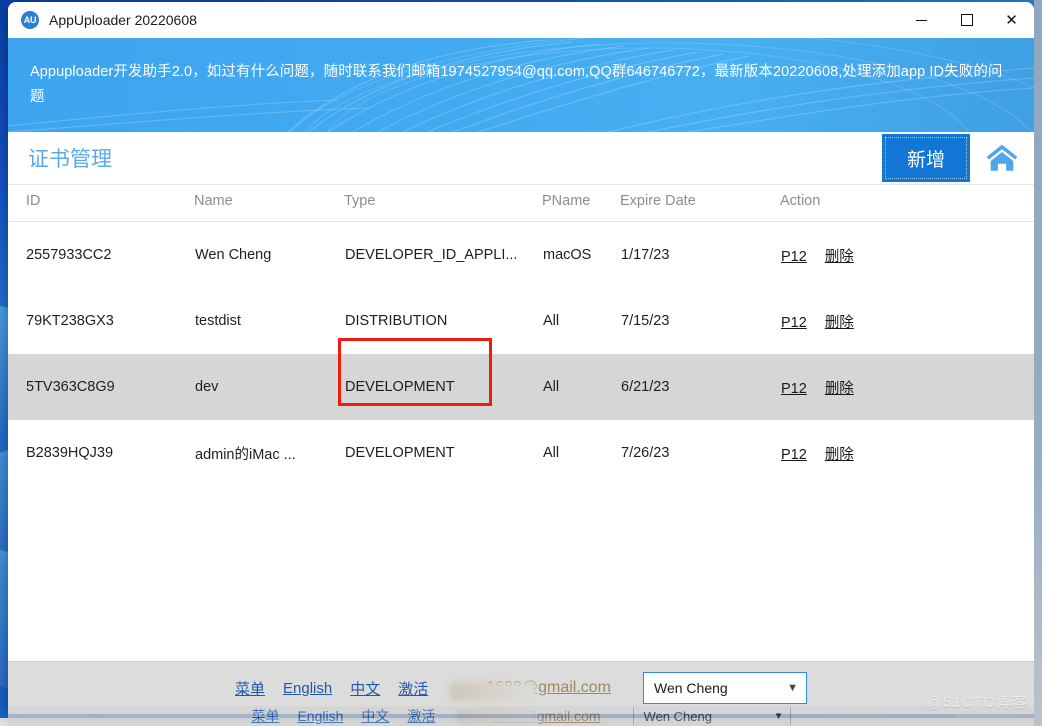 The image size is (1042, 726). What do you see at coordinates (265, 716) in the screenshot?
I see `ghost-menu-link: 菜单` at bounding box center [265, 716].